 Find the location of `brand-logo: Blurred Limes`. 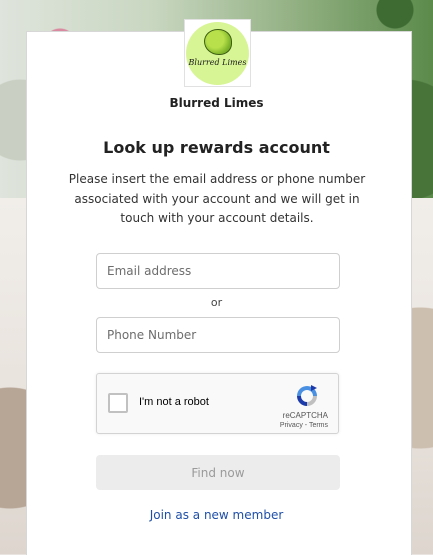

brand-logo: Blurred Limes is located at coordinates (217, 53).